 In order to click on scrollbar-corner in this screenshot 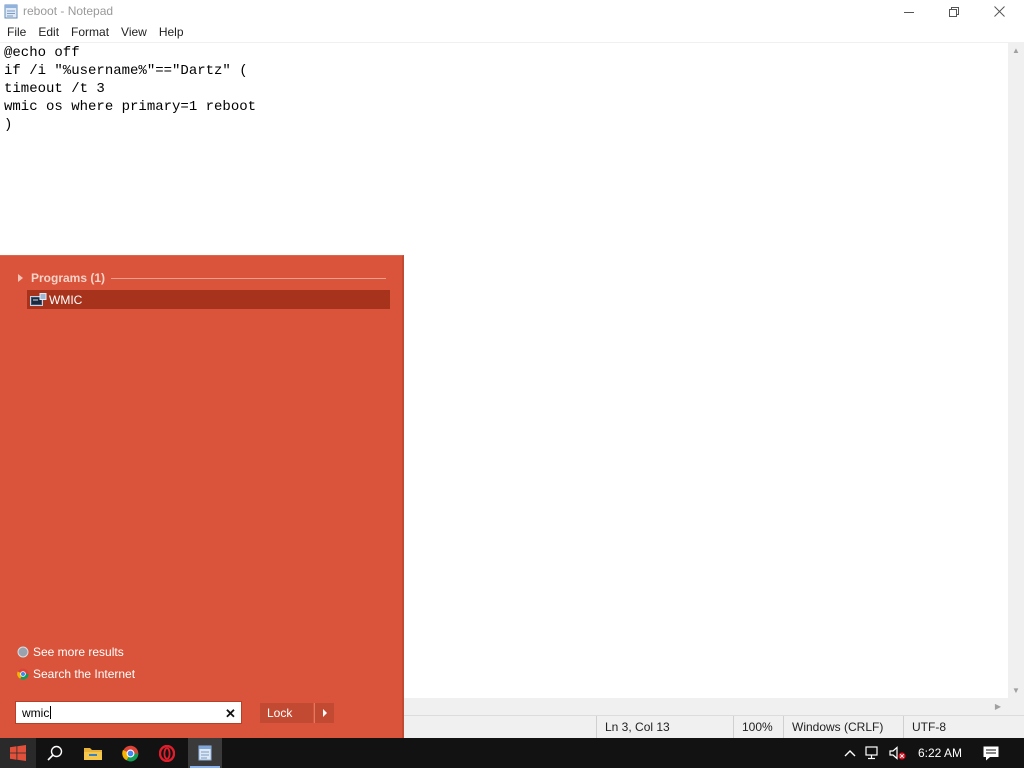, I will do `click(1016, 706)`.